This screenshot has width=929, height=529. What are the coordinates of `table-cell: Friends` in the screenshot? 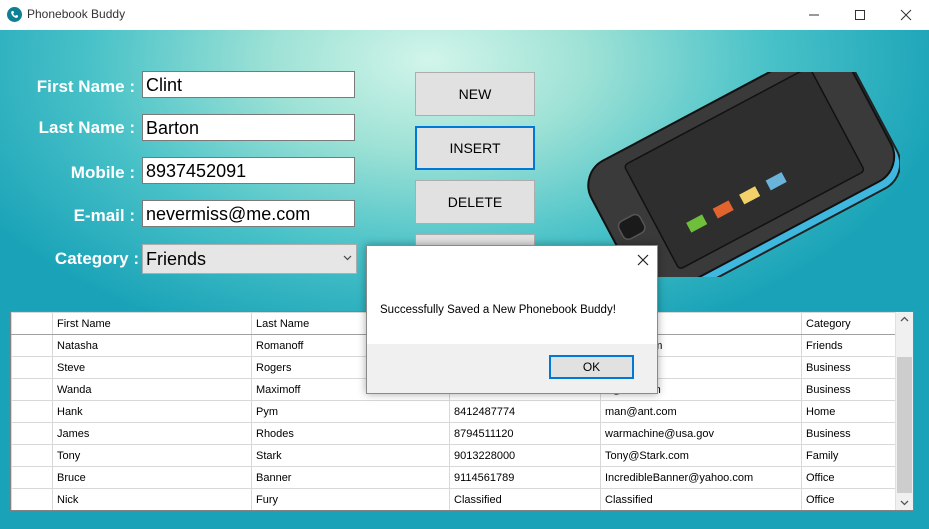 It's located at (851, 345).